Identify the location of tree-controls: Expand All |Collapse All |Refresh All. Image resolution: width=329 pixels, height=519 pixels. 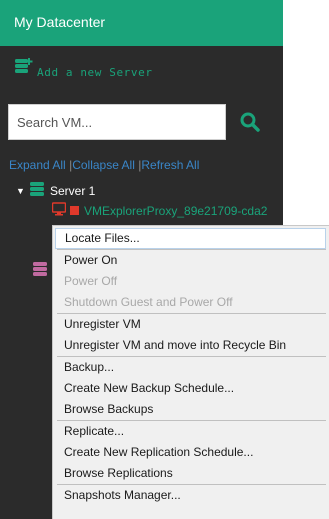
(104, 165).